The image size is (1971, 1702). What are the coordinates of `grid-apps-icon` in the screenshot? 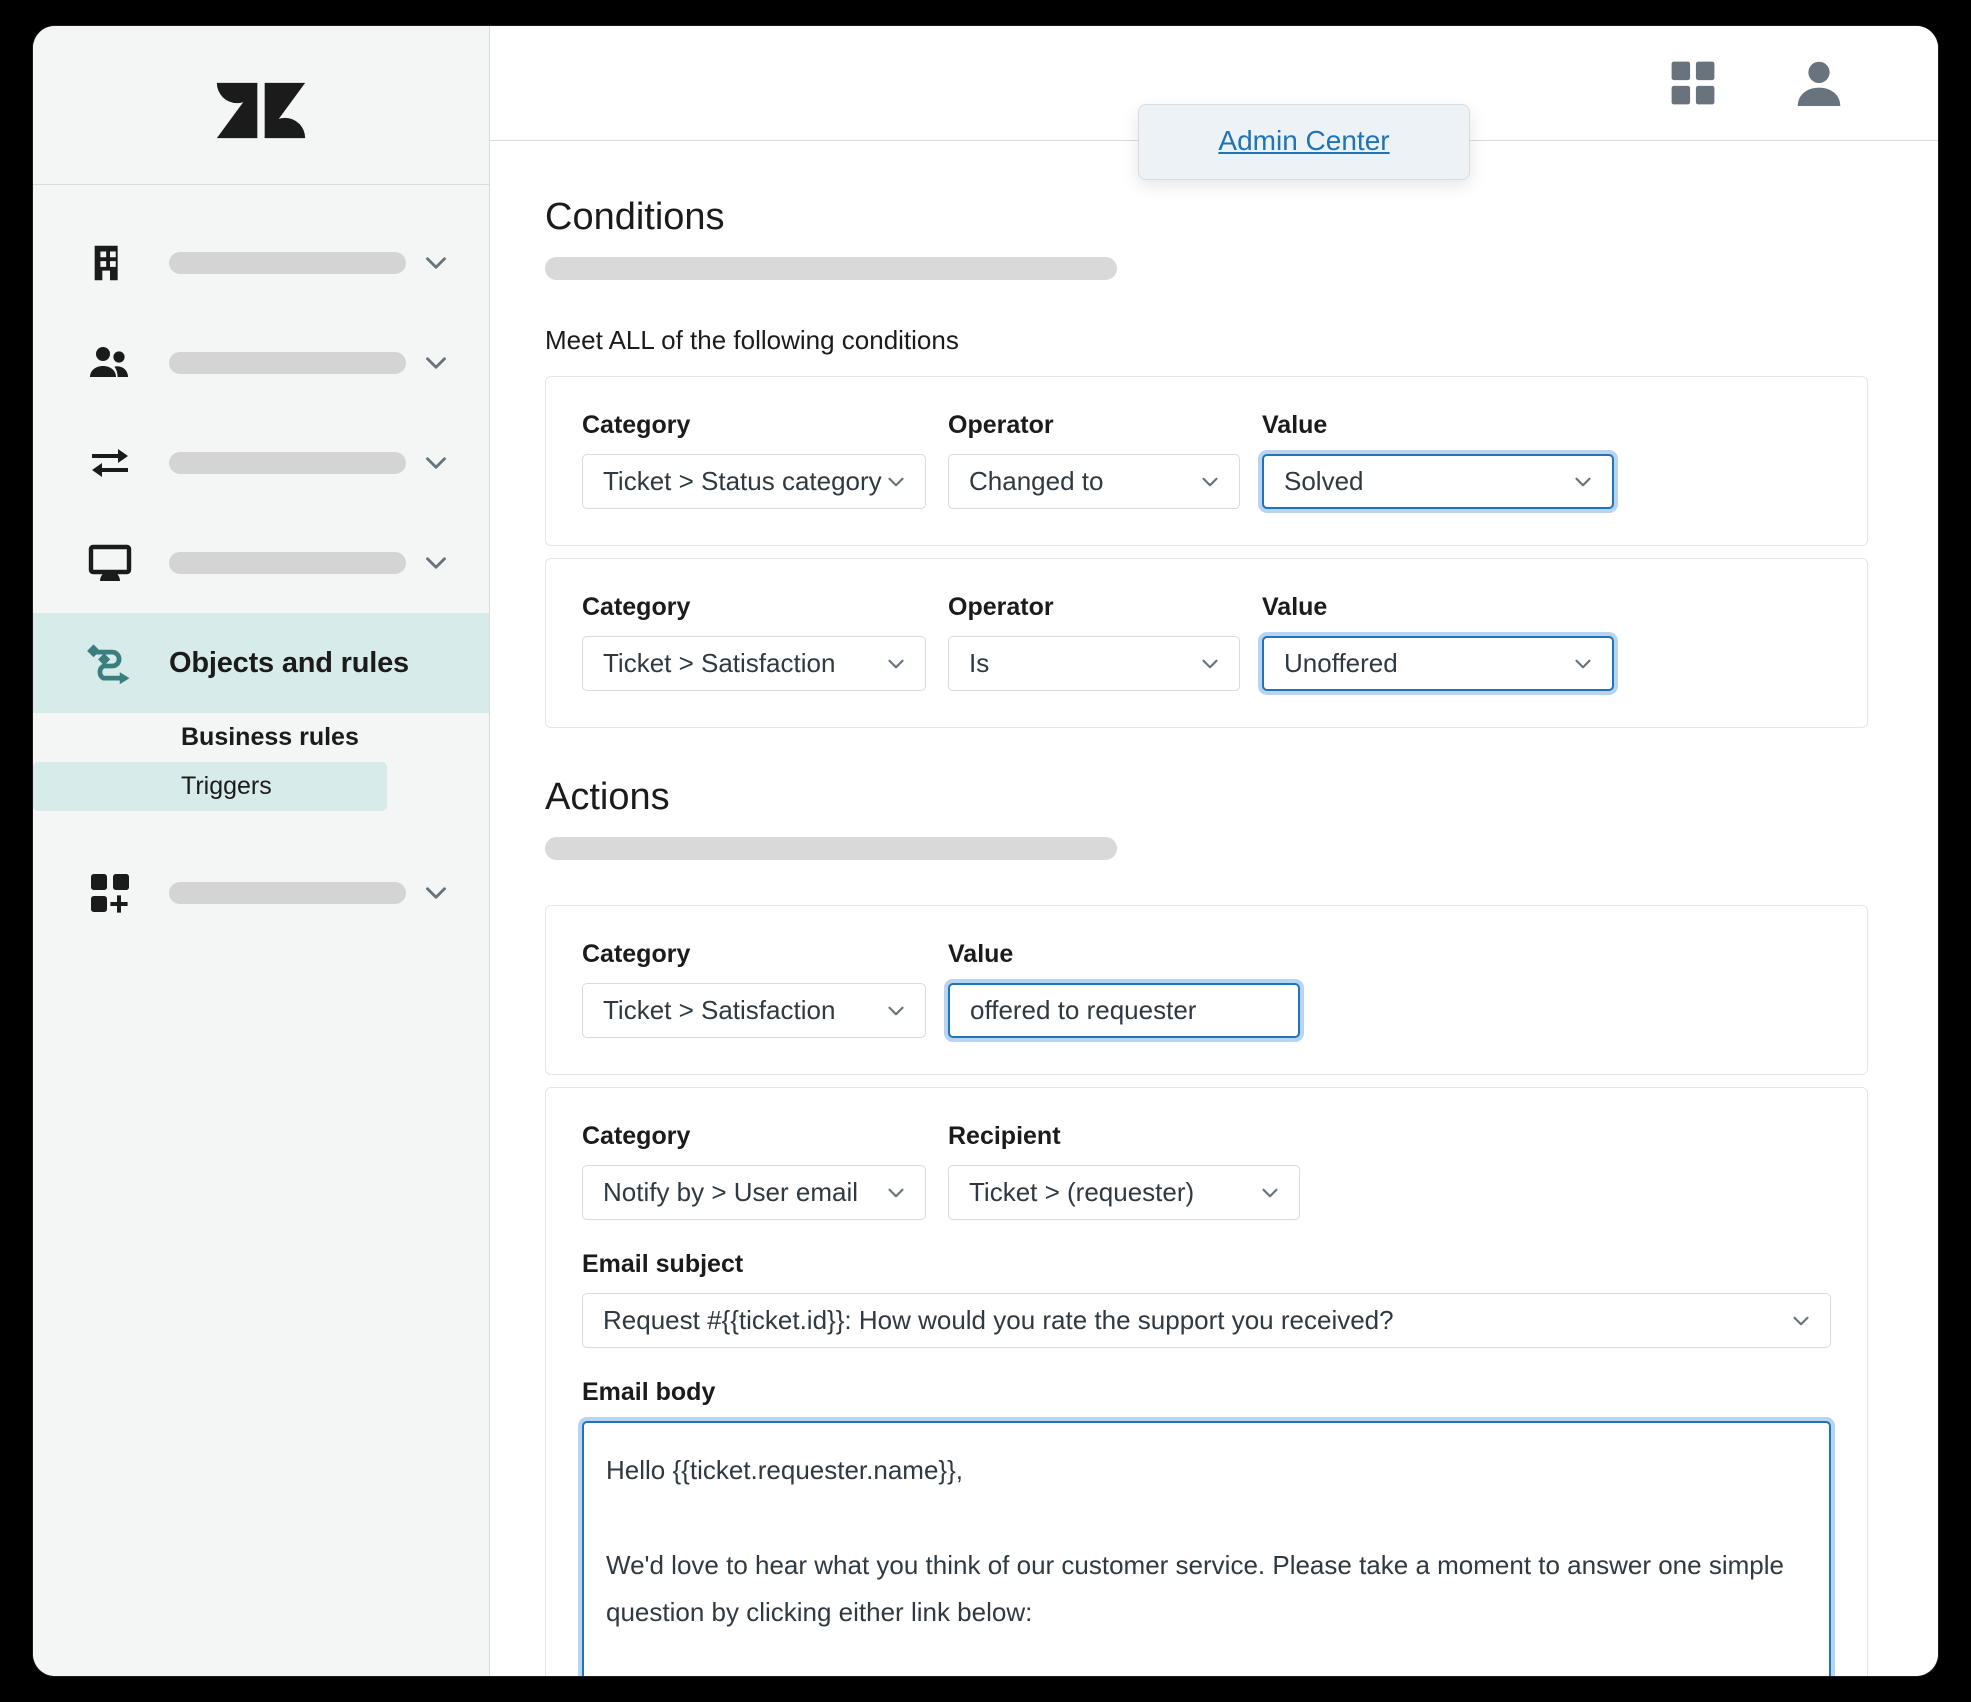 It's located at (1693, 83).